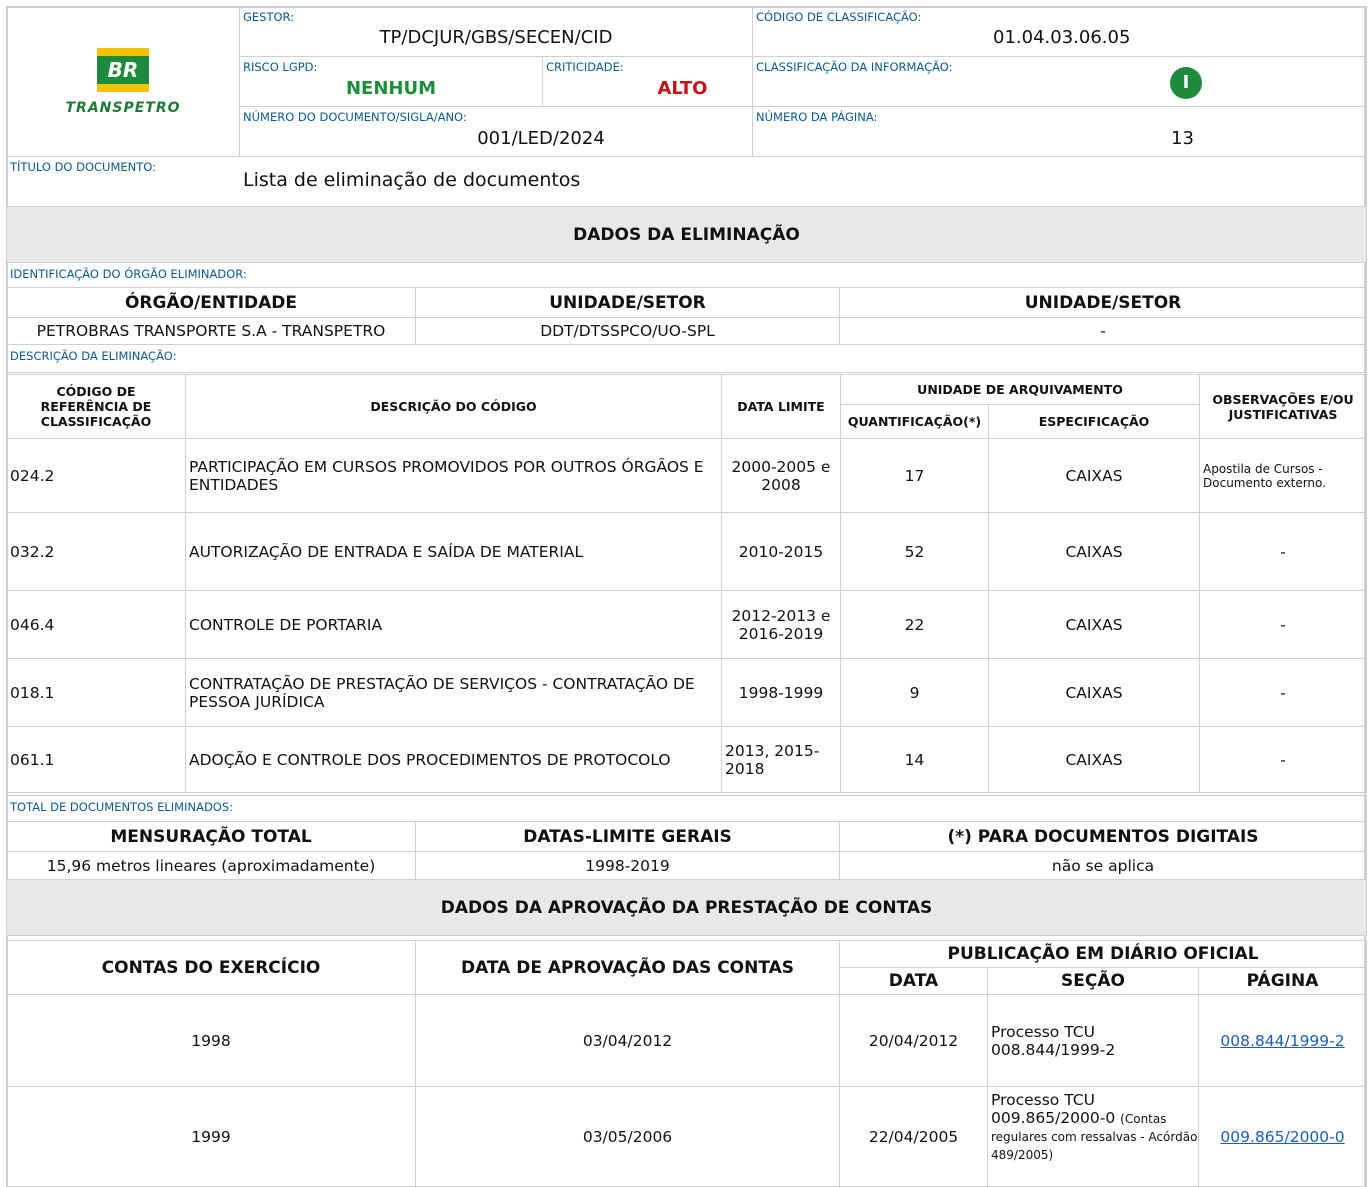  I want to click on logo-cell: BR TRANSPETRO, so click(123, 81).